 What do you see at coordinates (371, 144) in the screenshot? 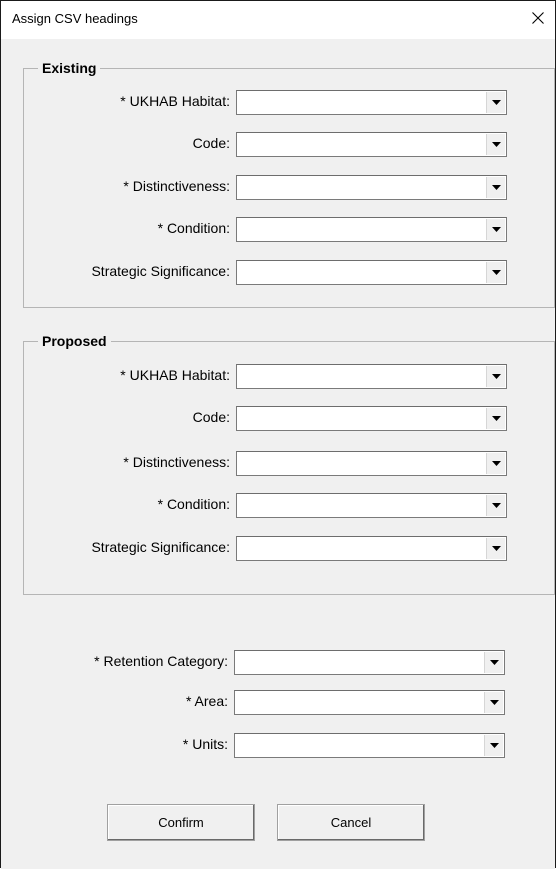
I see `existing-code-combo` at bounding box center [371, 144].